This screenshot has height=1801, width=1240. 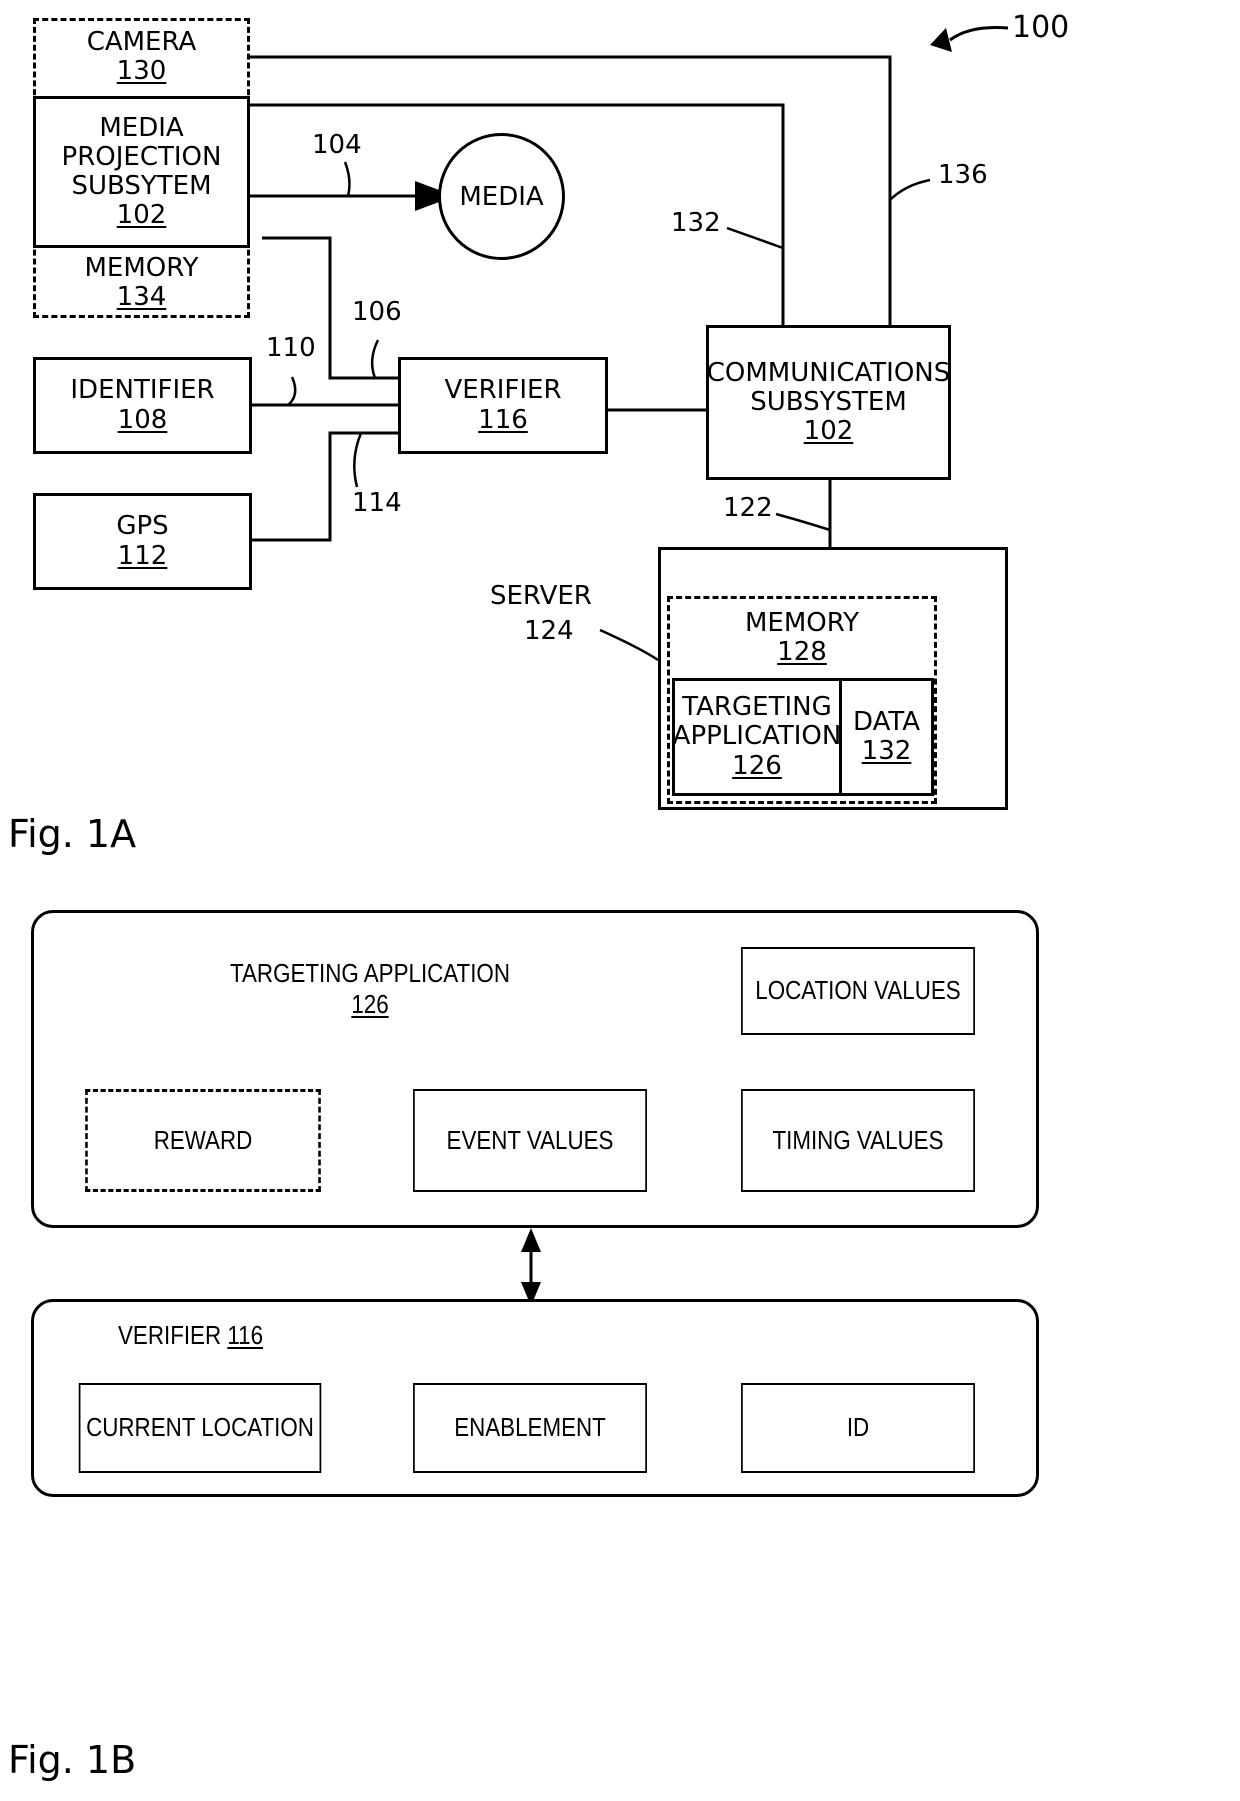 I want to click on data-label: DATA, so click(x=886, y=721).